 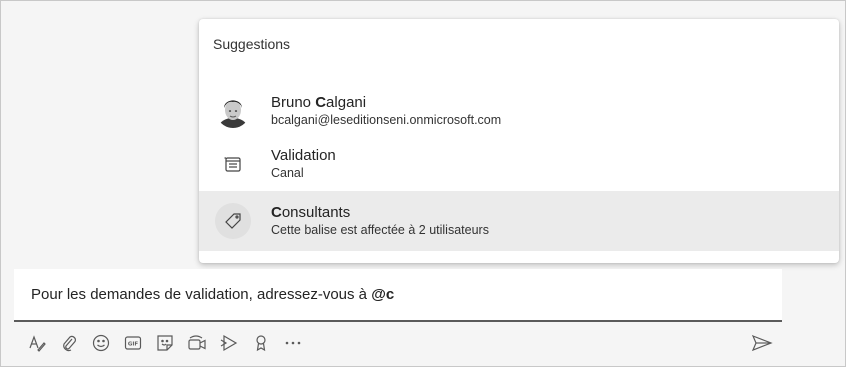 I want to click on sticker-icon, so click(x=165, y=343).